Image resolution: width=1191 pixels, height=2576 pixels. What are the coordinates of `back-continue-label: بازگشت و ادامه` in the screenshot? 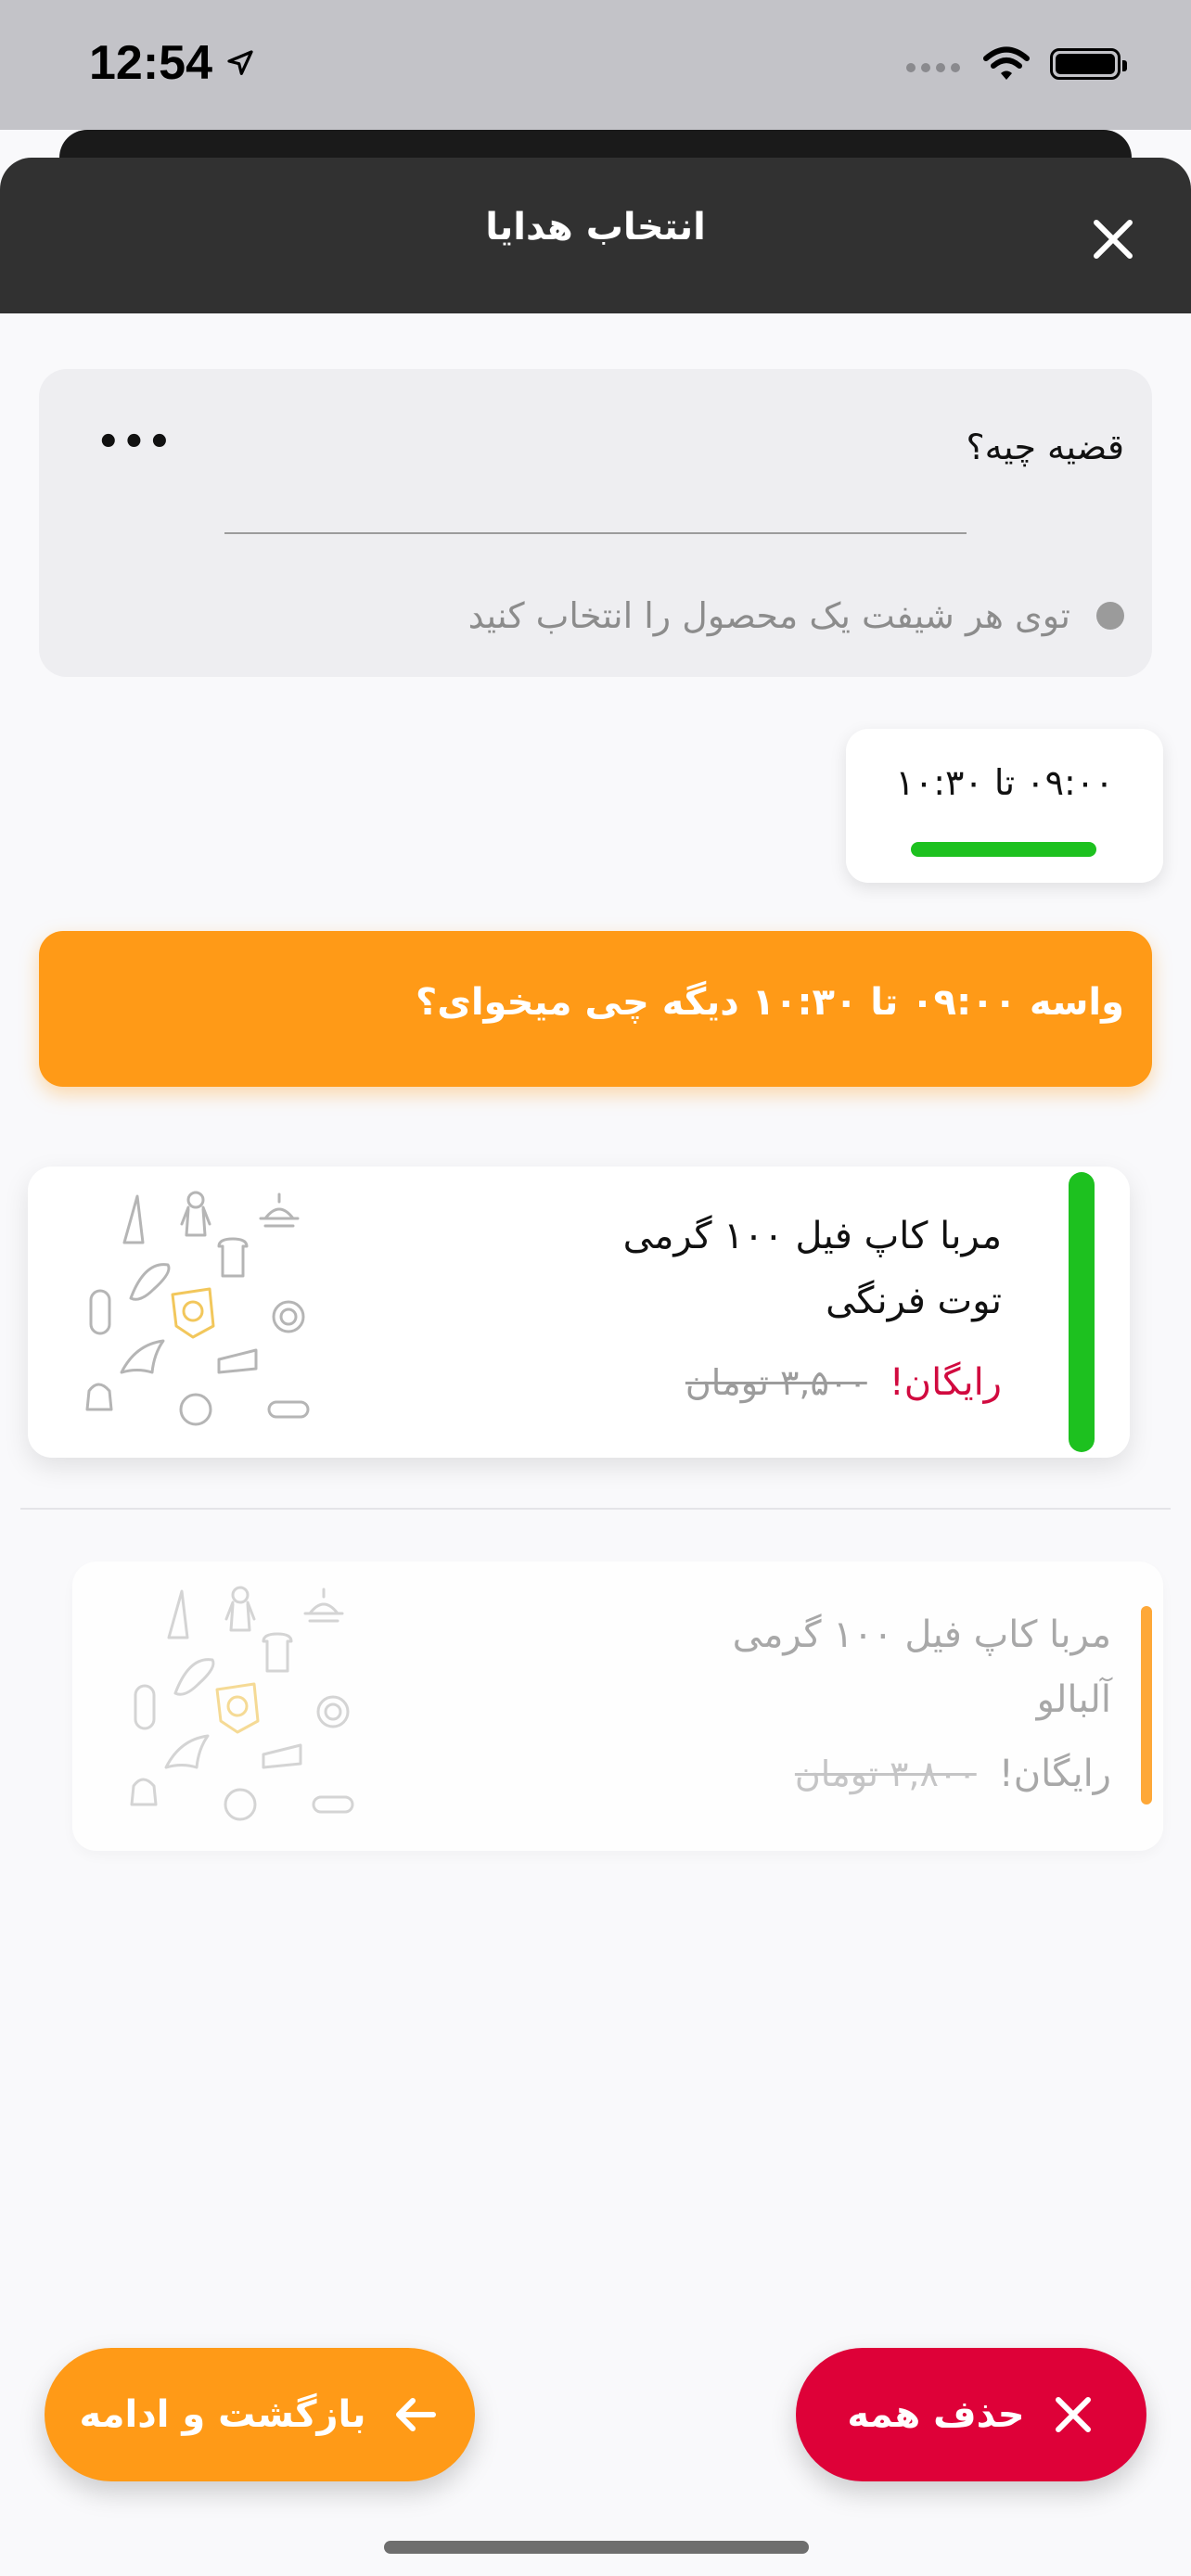 It's located at (222, 2414).